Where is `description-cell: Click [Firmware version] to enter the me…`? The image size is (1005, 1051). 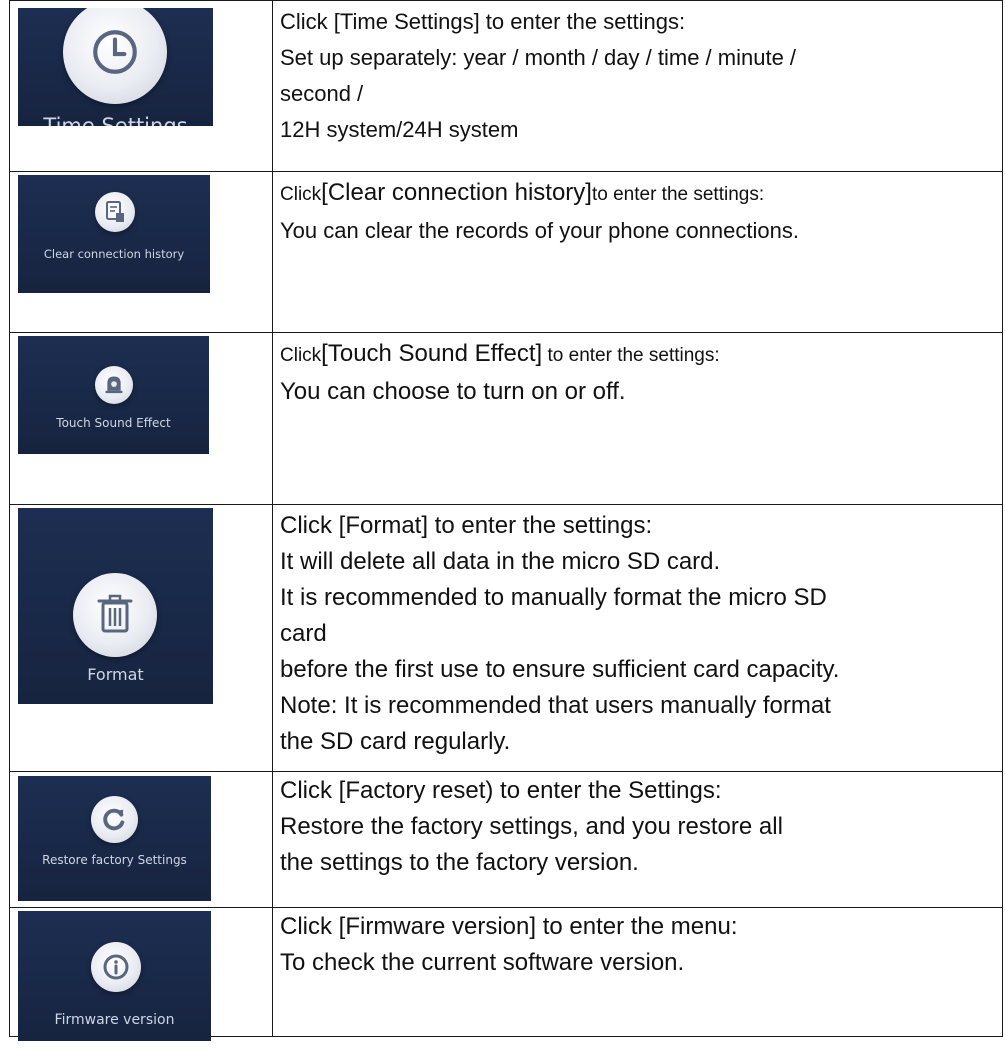 description-cell: Click [Firmware version] to enter the me… is located at coordinates (637, 972).